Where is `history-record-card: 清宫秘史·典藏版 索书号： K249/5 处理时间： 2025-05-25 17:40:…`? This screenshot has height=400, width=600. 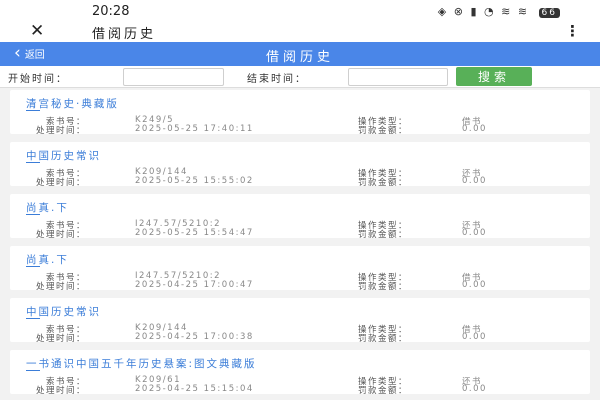 history-record-card: 清宫秘史·典藏版 索书号： K249/5 处理时间： 2025-05-25 17:40:… is located at coordinates (300, 113).